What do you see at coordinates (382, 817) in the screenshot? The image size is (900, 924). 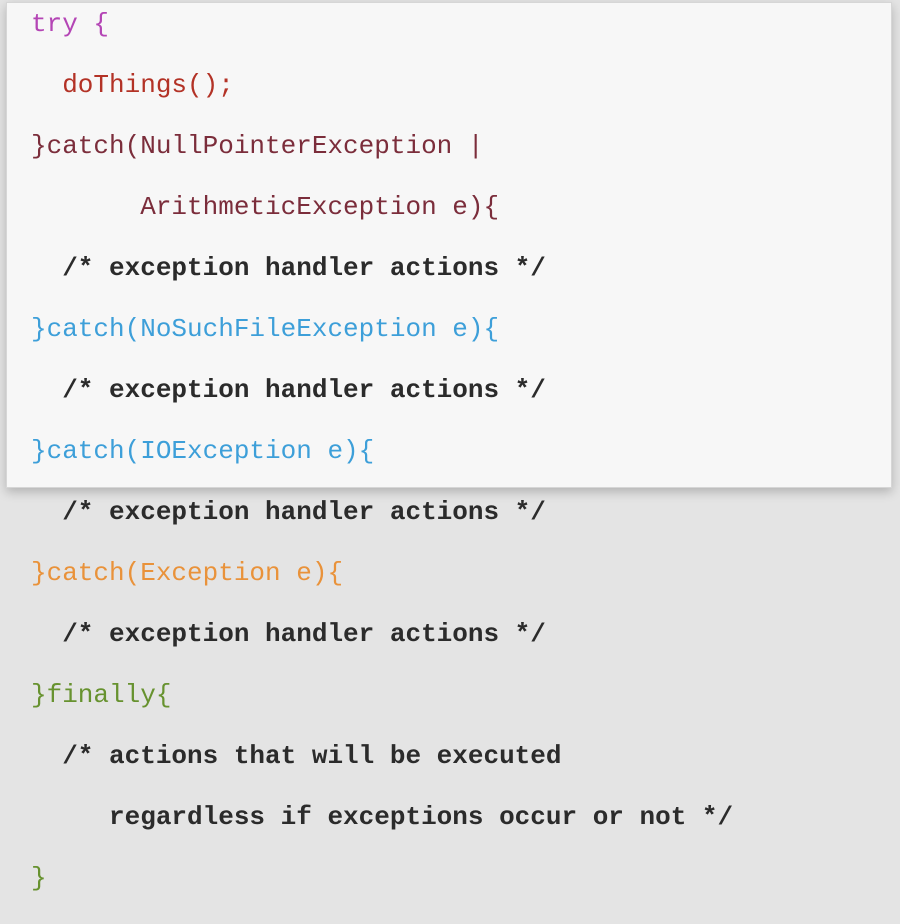 I see `code-comment-finally-2: regardless if exceptions occur or not */` at bounding box center [382, 817].